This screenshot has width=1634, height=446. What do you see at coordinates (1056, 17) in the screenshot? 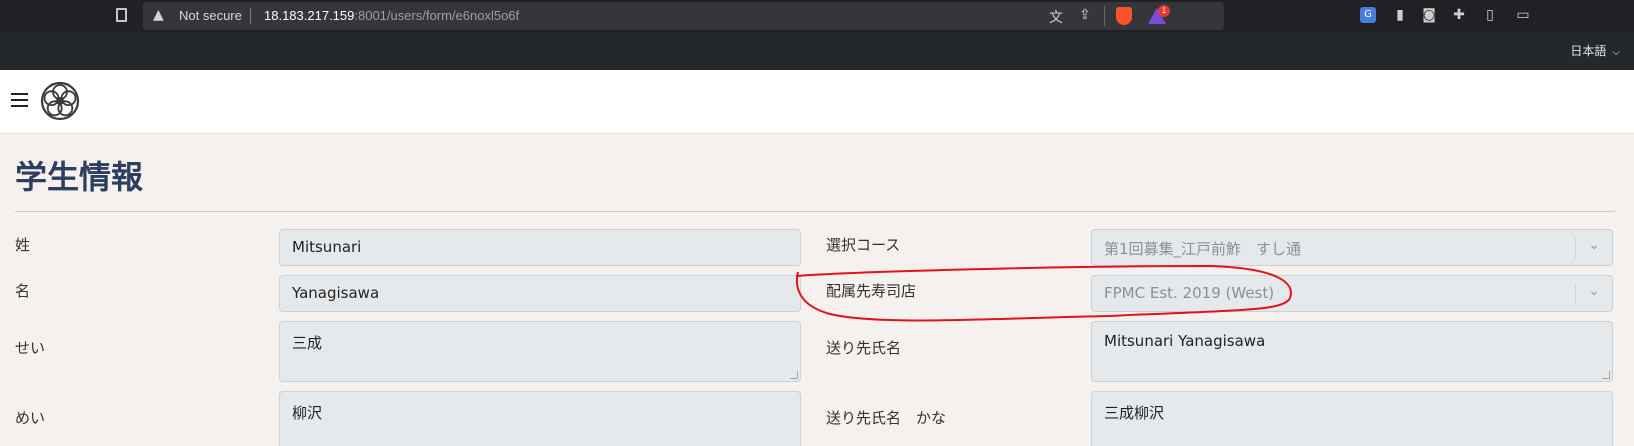
I see `translate-icon: 文` at bounding box center [1056, 17].